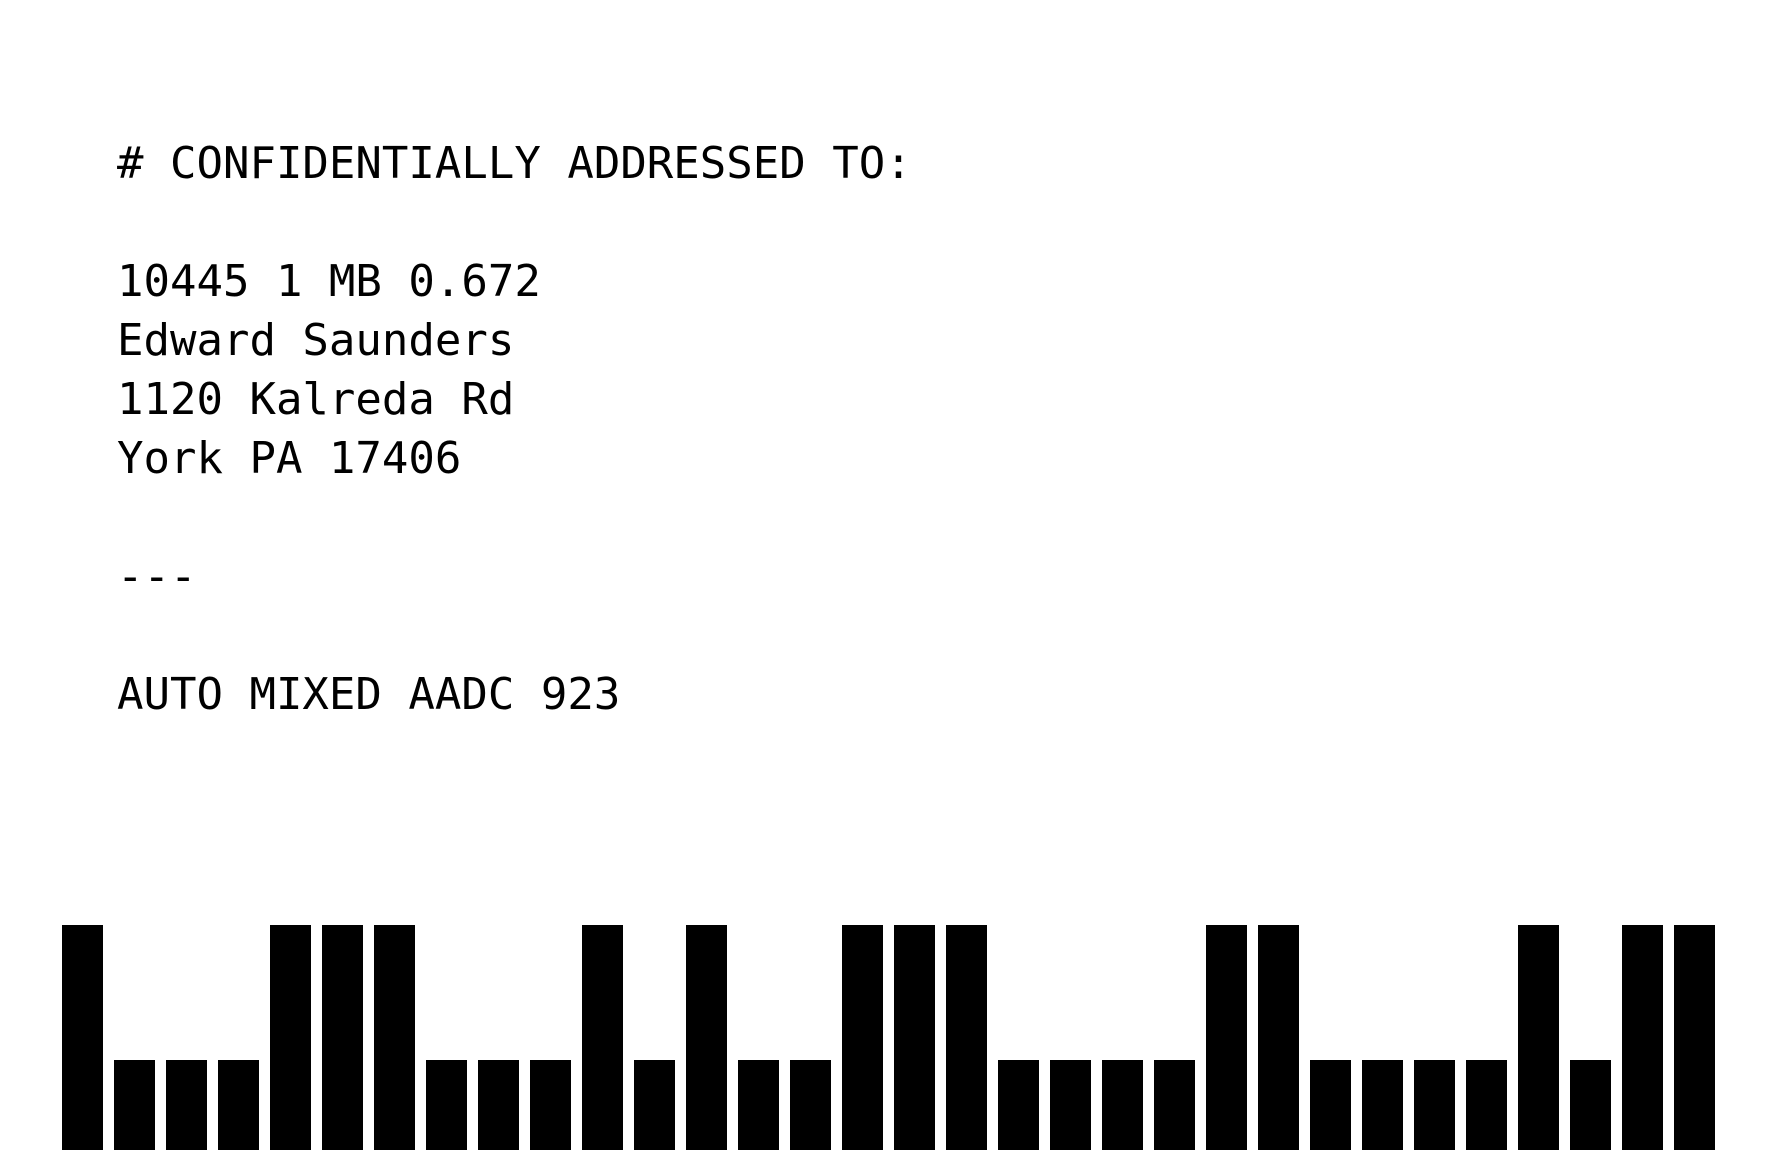 Image resolution: width=1770 pixels, height=1170 pixels. What do you see at coordinates (316, 399) in the screenshot?
I see `address-line-street: 1120 Kalreda Rd` at bounding box center [316, 399].